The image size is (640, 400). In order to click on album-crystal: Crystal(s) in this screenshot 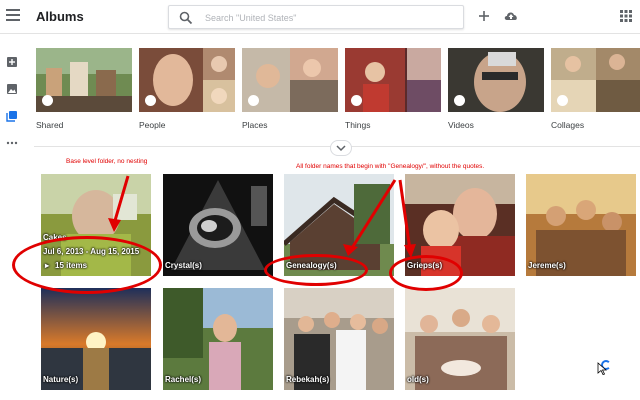, I will do `click(218, 225)`.